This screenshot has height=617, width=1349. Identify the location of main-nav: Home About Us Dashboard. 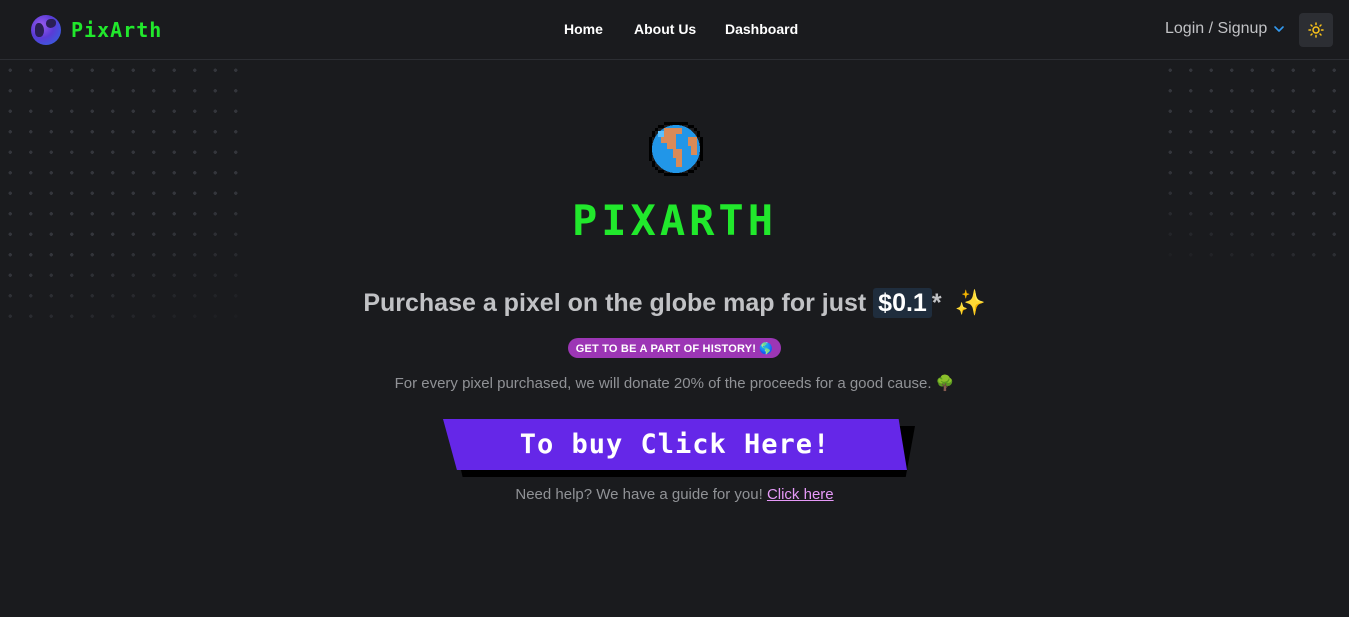
(674, 31).